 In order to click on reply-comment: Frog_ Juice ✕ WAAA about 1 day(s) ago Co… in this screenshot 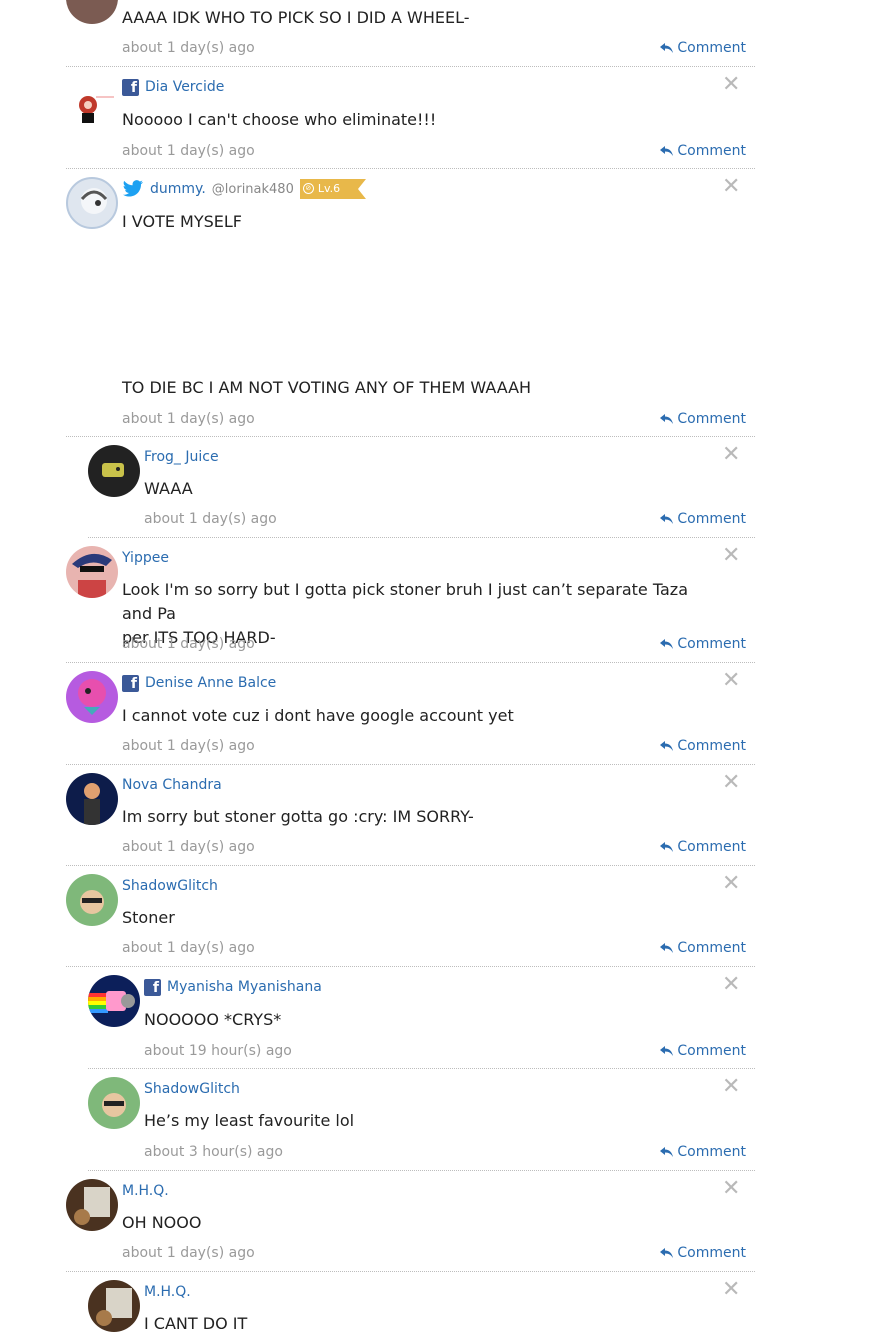, I will do `click(421, 487)`.